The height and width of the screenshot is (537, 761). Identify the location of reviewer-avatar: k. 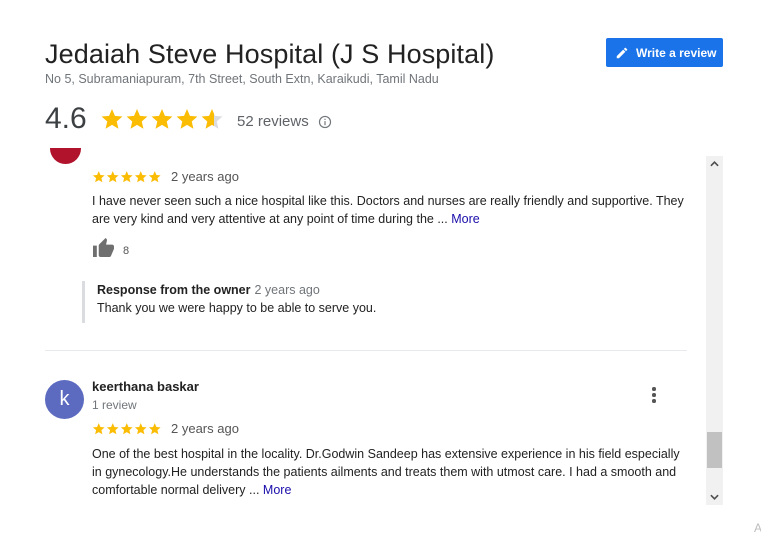
(64, 399).